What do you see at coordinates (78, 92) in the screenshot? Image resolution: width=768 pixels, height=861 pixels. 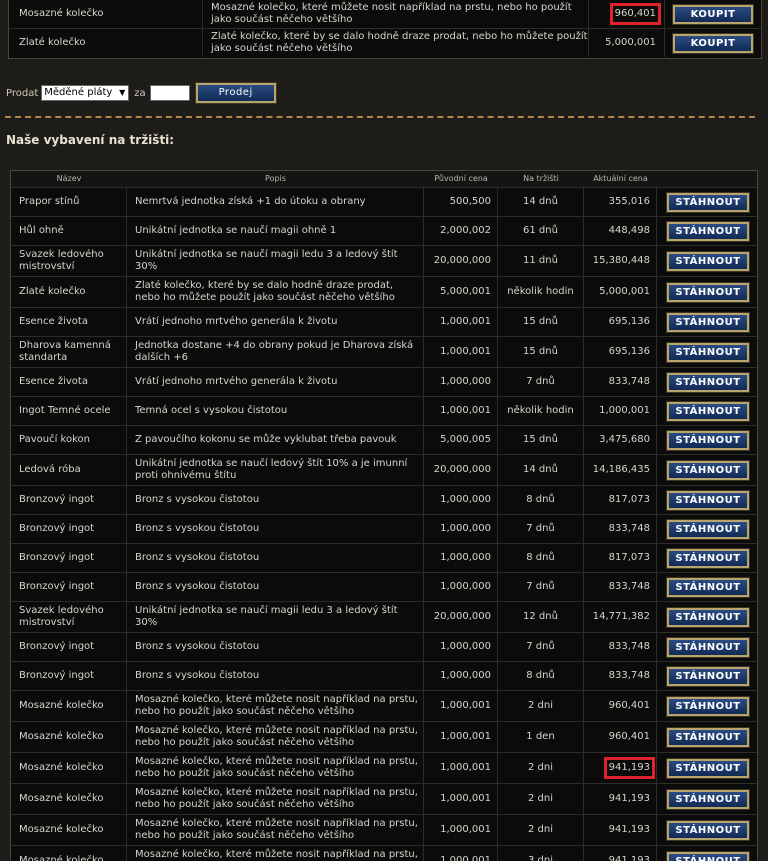 I see `sell-select-value: Měděné pláty` at bounding box center [78, 92].